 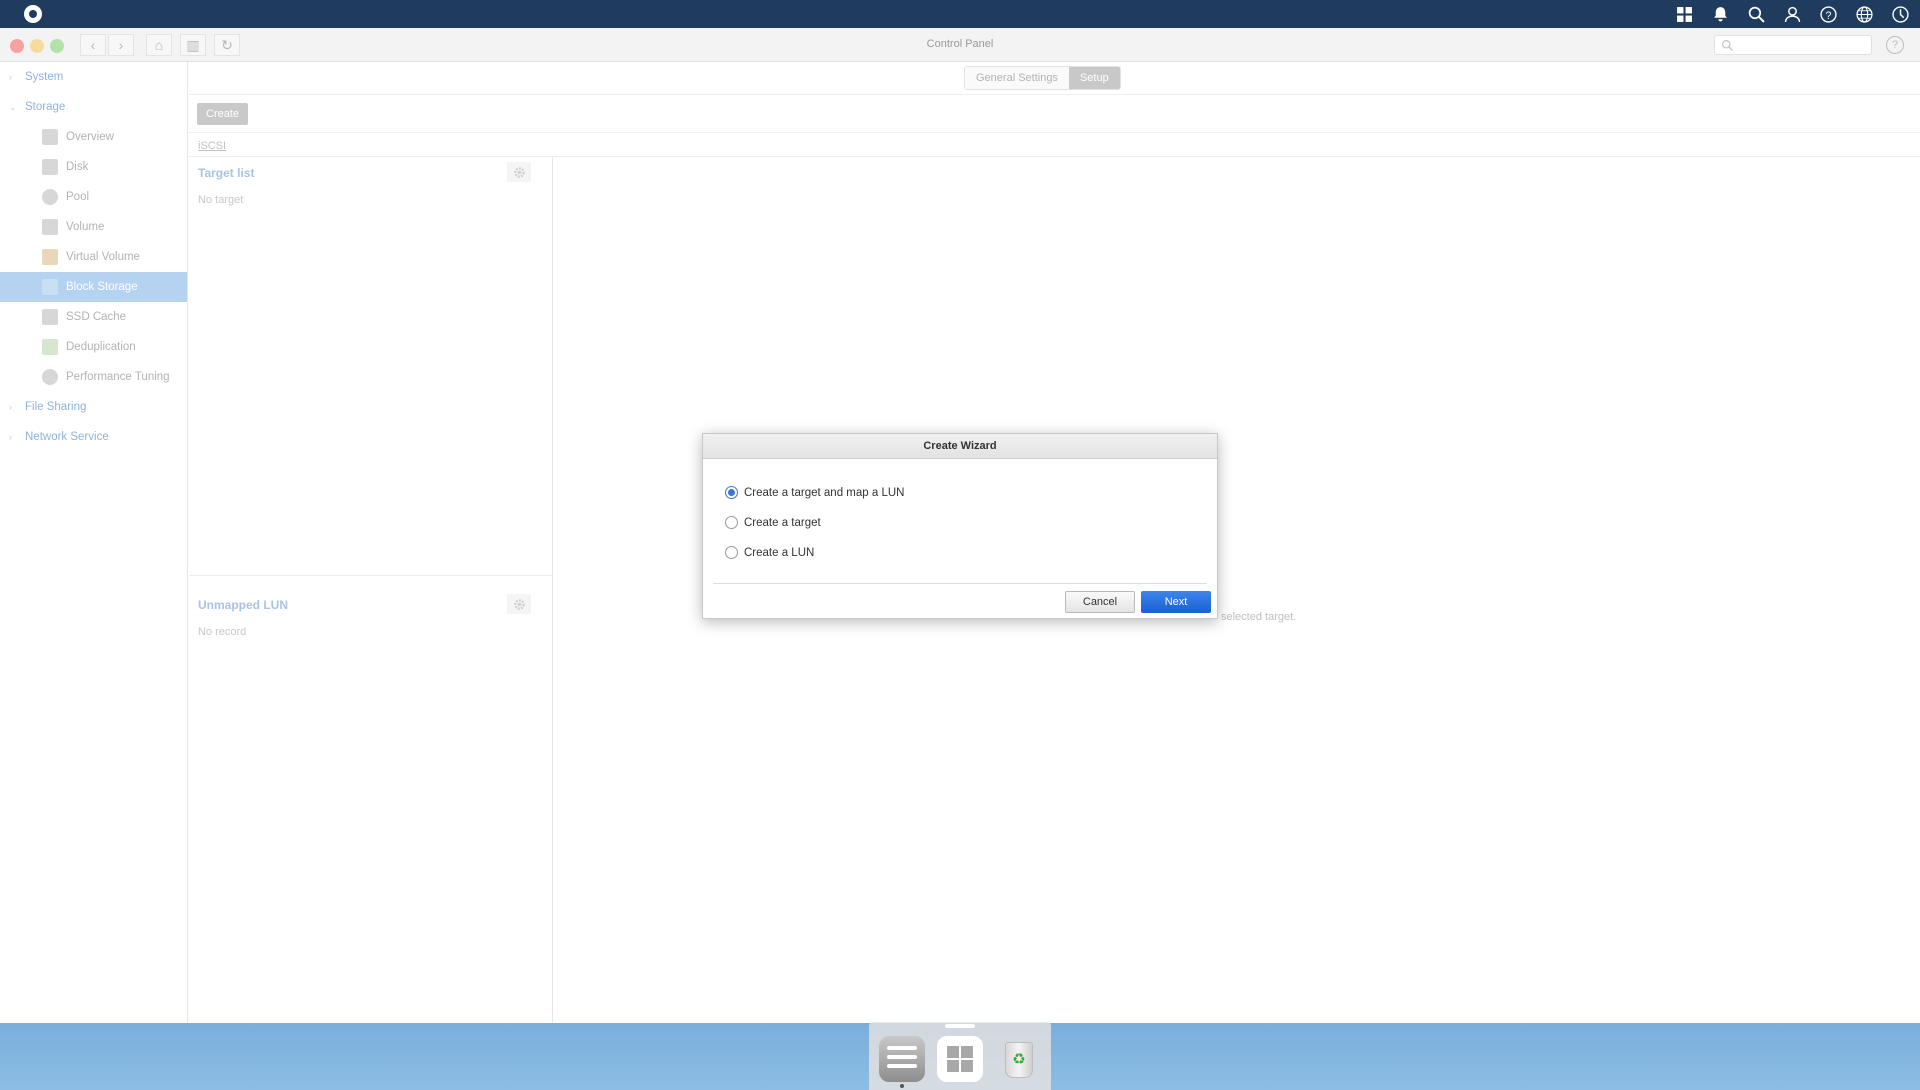 I want to click on sidebar-item-label: Overview, so click(x=90, y=137).